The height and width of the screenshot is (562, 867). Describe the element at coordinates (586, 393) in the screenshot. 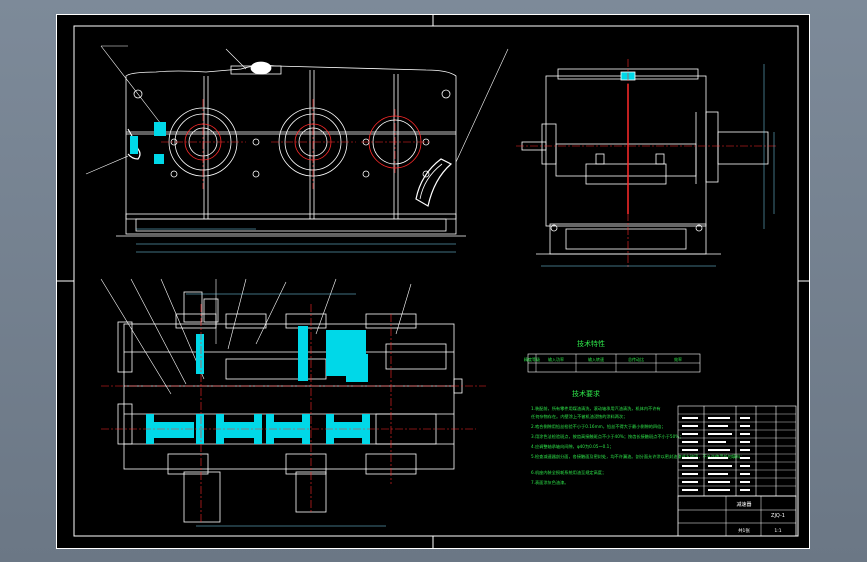

I see `tech-requirements-title: 技术要求` at that location.